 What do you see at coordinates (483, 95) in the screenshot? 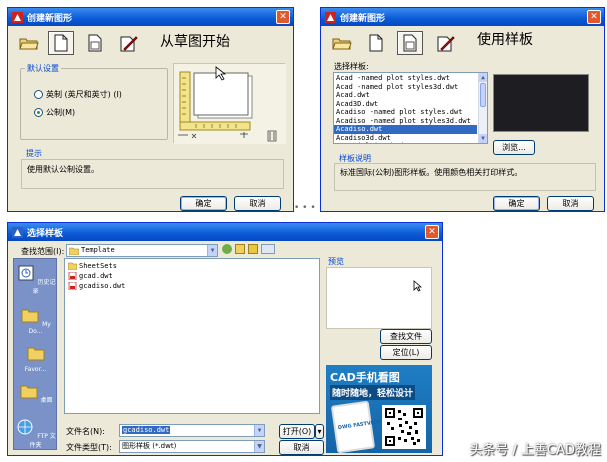
I see `scroll-thumb` at bounding box center [483, 95].